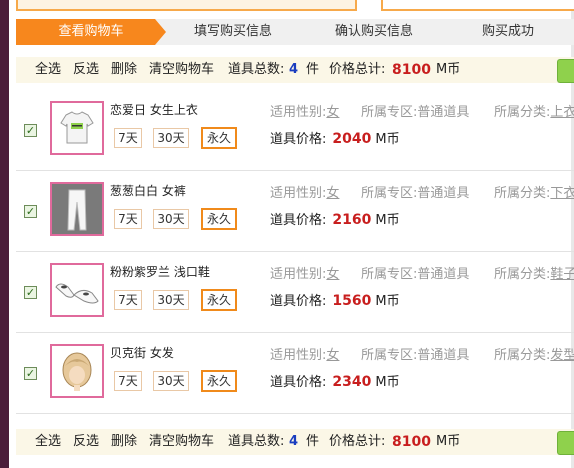 This screenshot has width=574, height=468. Describe the element at coordinates (352, 382) in the screenshot. I see `item-price-value: 2340` at that location.